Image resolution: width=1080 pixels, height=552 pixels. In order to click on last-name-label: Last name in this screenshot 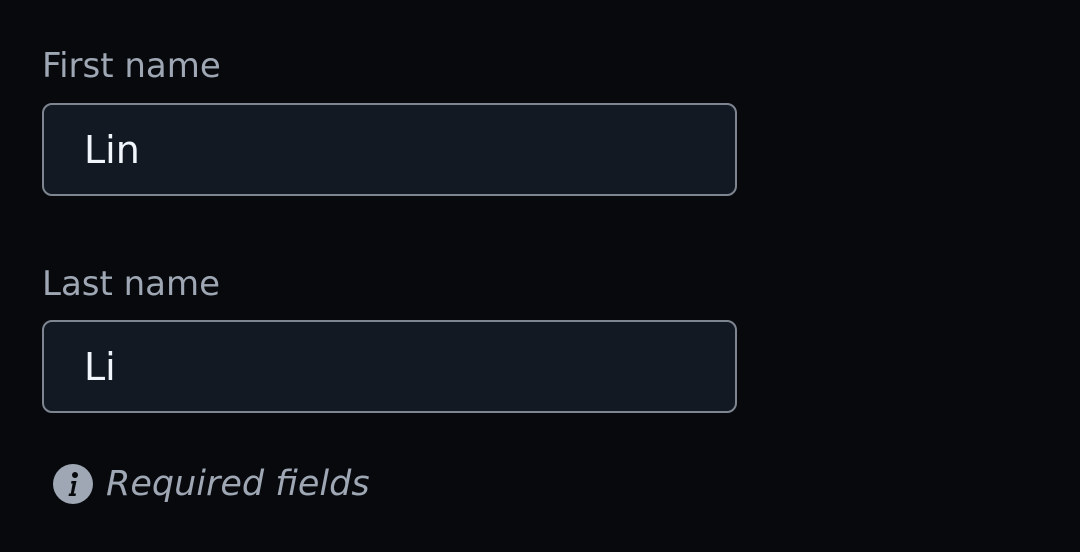, I will do `click(131, 284)`.